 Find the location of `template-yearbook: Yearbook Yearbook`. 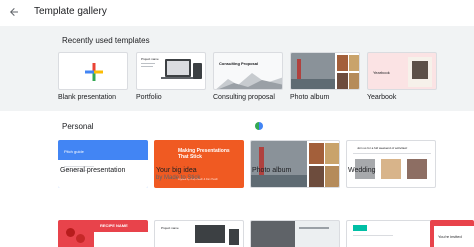

template-yearbook: Yearbook Yearbook is located at coordinates (402, 78).